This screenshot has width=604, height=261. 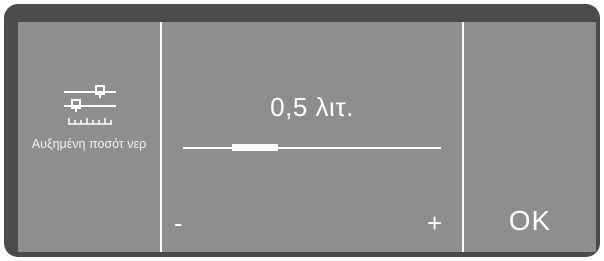 I want to click on panel-divider-left, so click(x=161, y=137).